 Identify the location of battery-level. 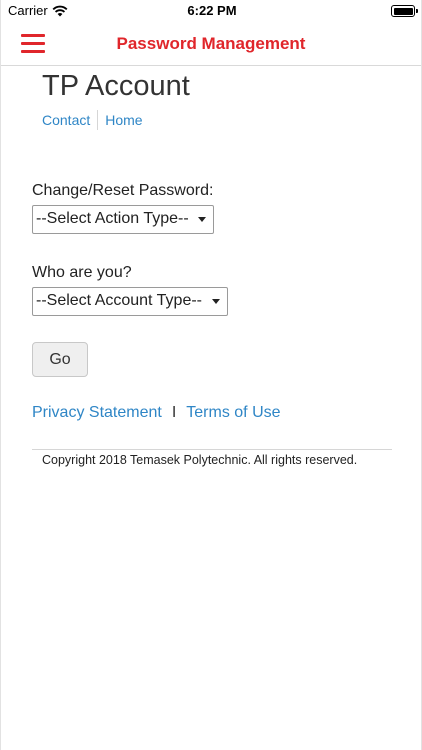
(403, 11).